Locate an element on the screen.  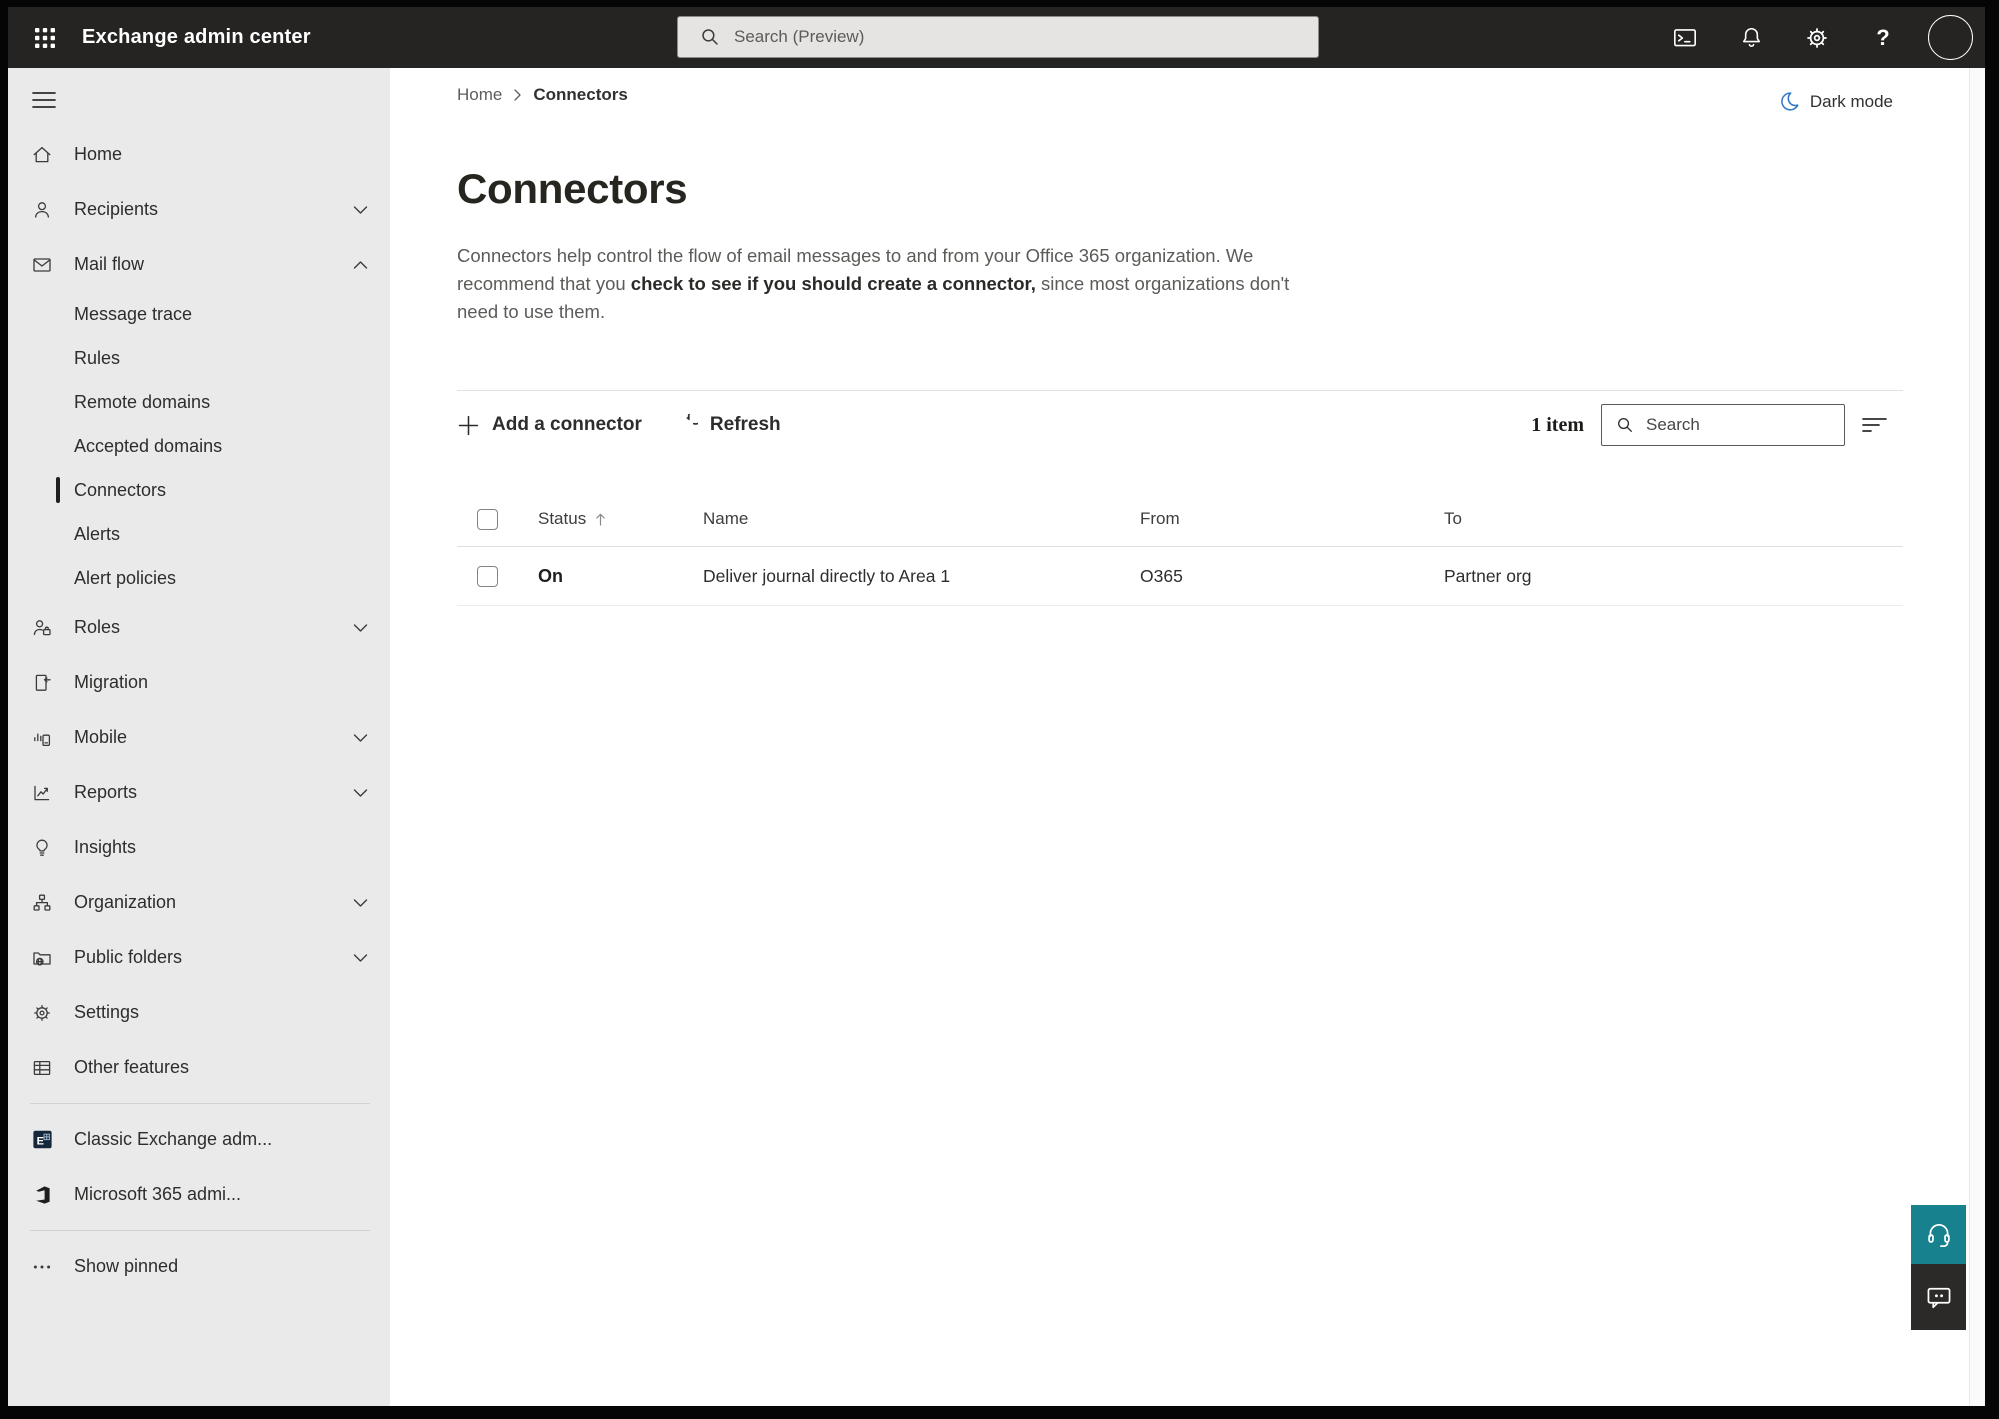
classic-exchange-icon: E is located at coordinates (42, 1140).